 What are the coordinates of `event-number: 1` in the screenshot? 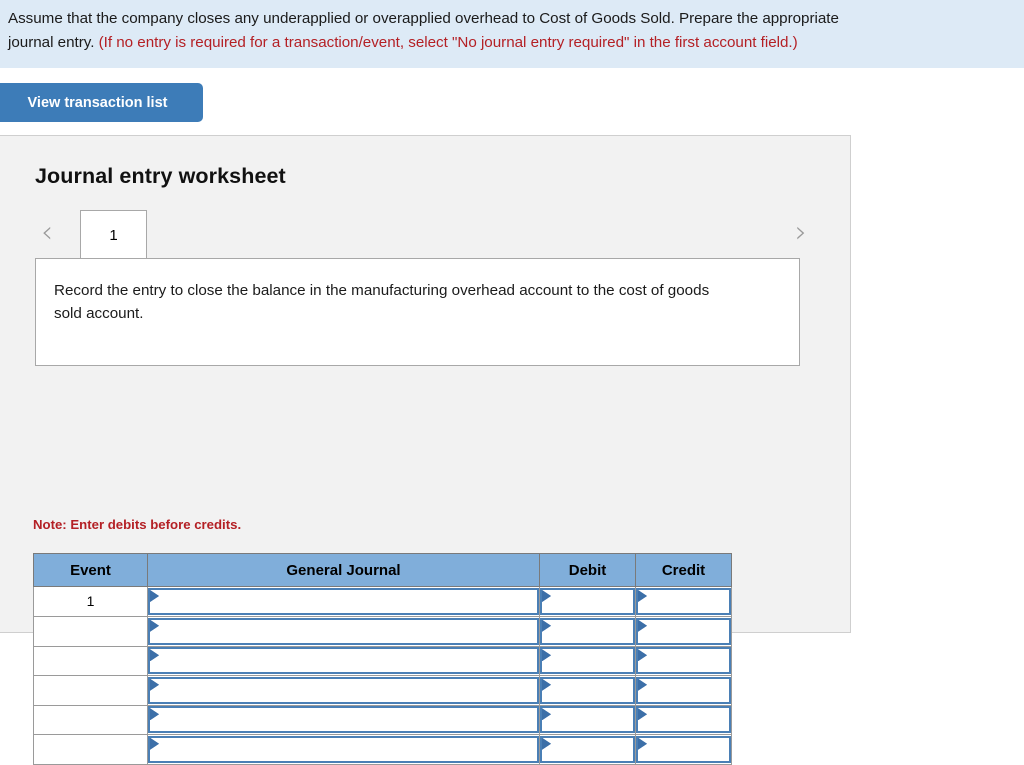 It's located at (90, 601).